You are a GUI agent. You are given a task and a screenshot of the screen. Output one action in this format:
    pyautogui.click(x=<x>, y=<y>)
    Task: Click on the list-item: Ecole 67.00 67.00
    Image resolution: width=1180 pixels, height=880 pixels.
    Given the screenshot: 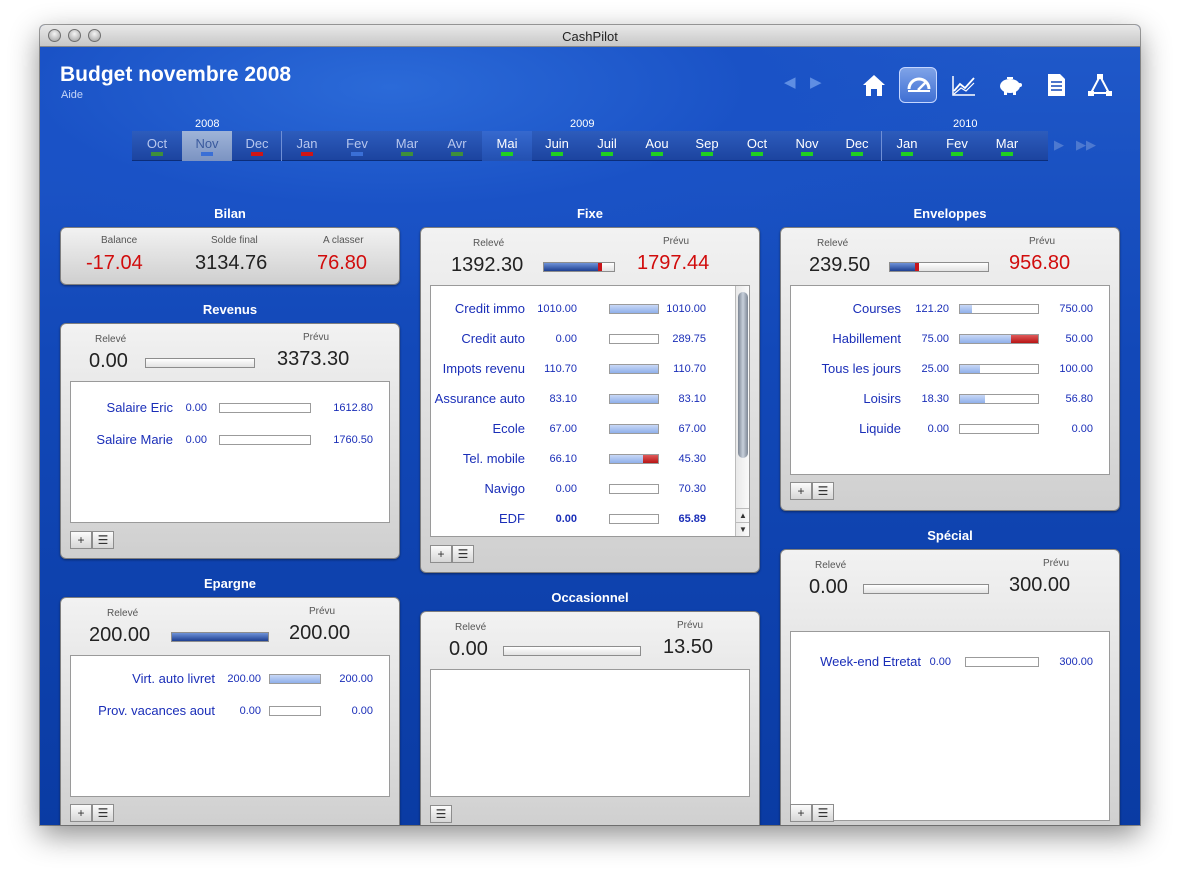 What is the action you would take?
    pyautogui.click(x=584, y=431)
    